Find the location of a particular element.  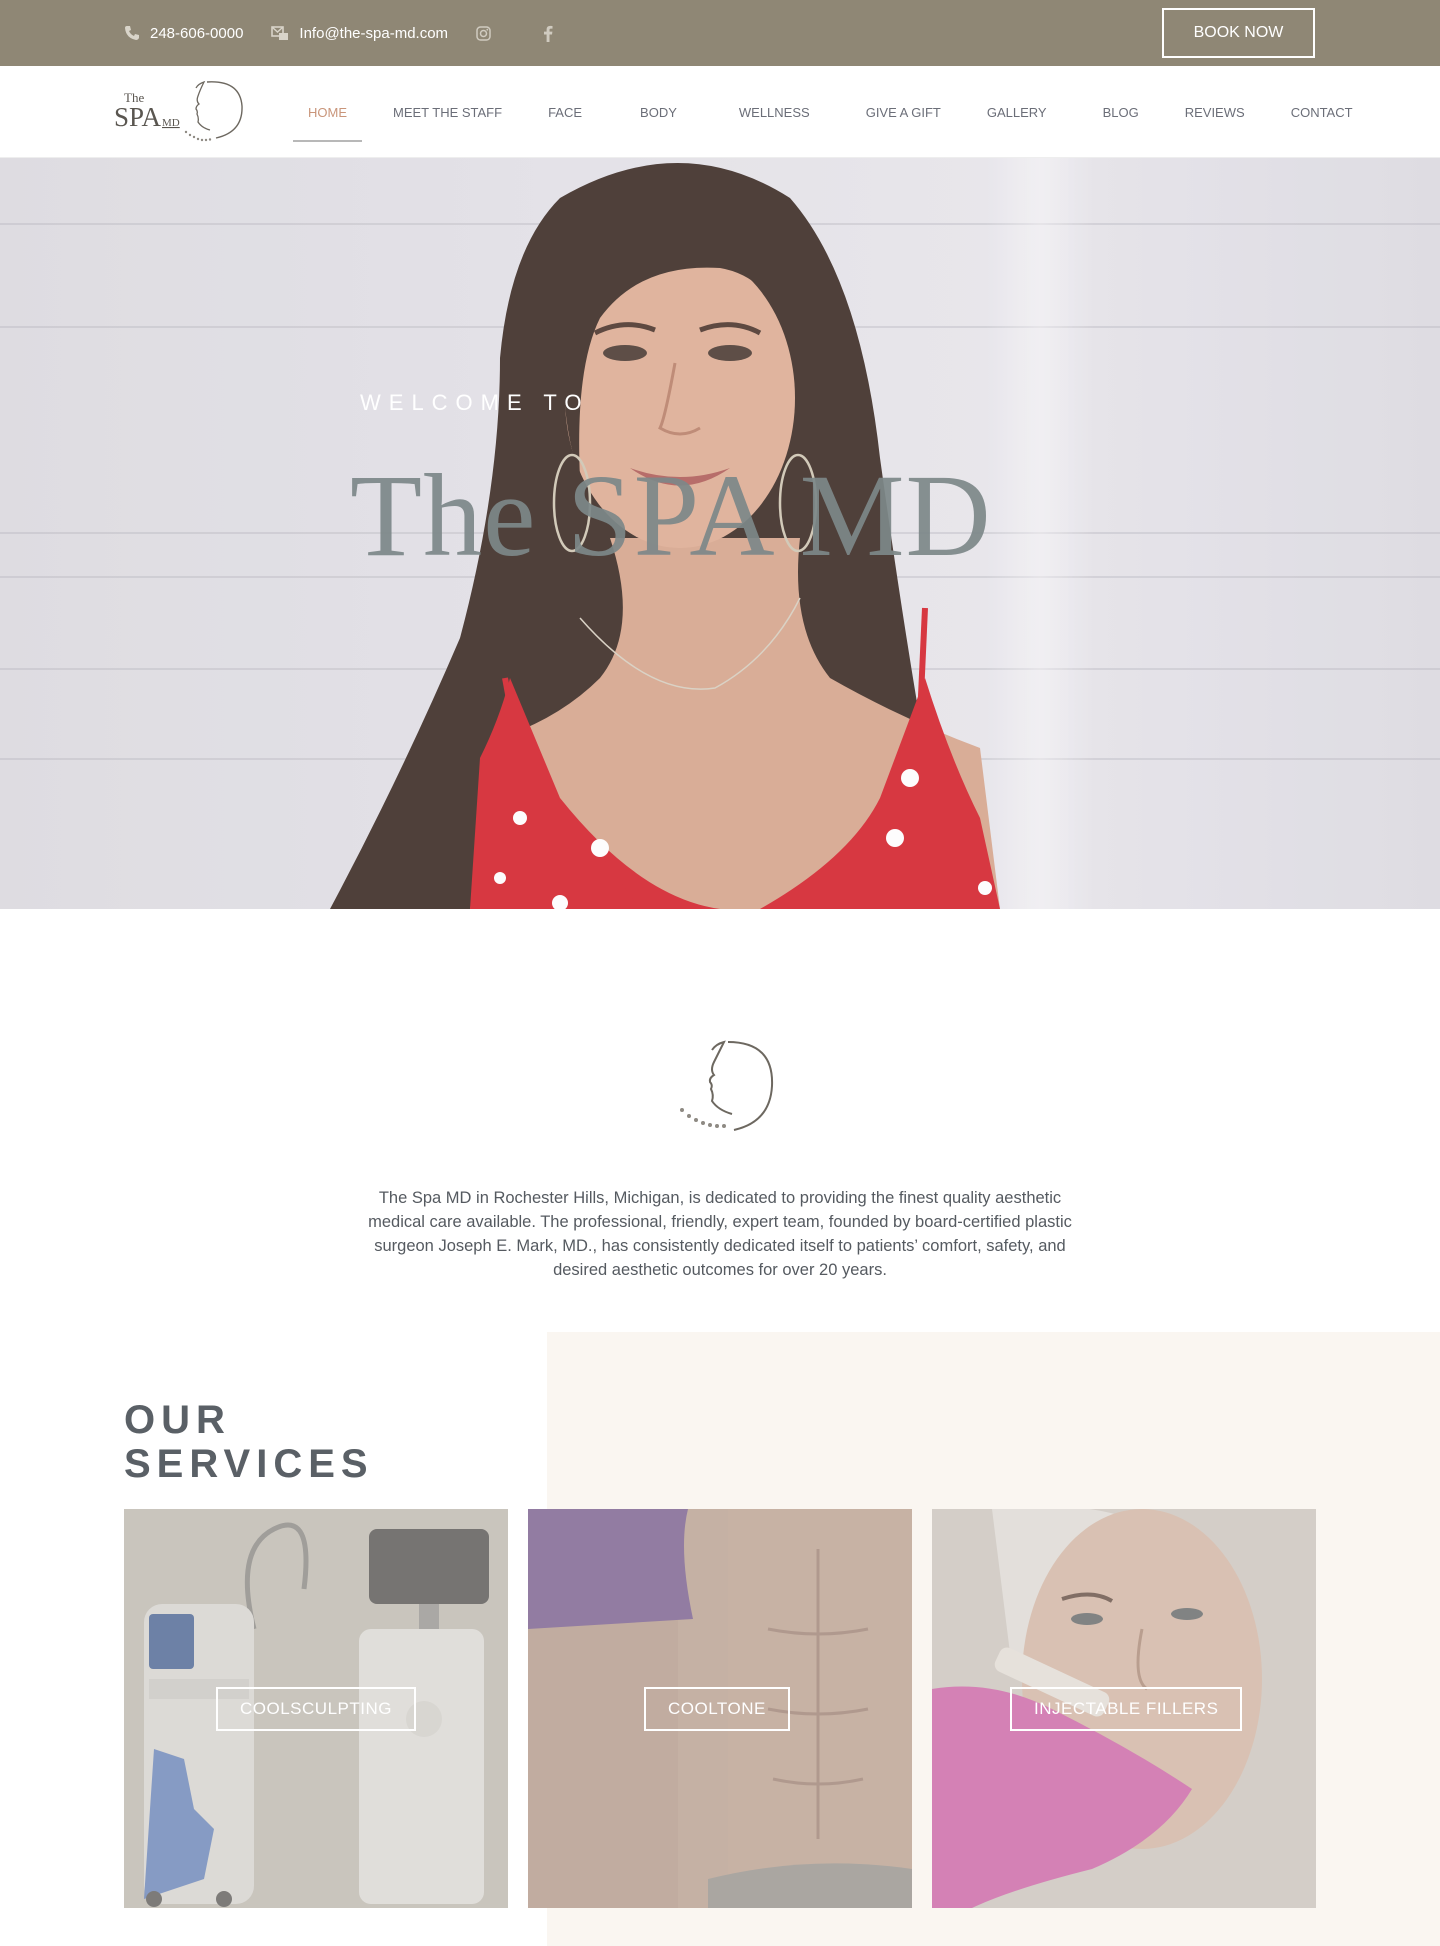

nav-meet-the-staff: MEET THE STAFF is located at coordinates (447, 112).